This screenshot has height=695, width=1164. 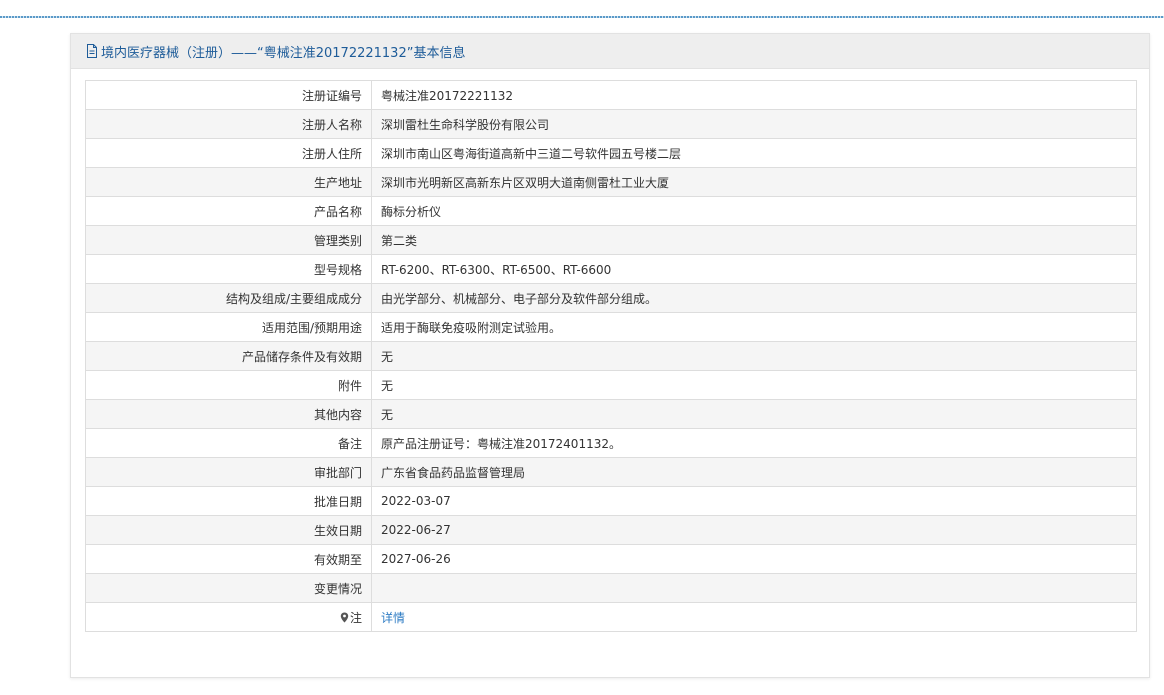 I want to click on row-label: 产品名称, so click(x=228, y=211).